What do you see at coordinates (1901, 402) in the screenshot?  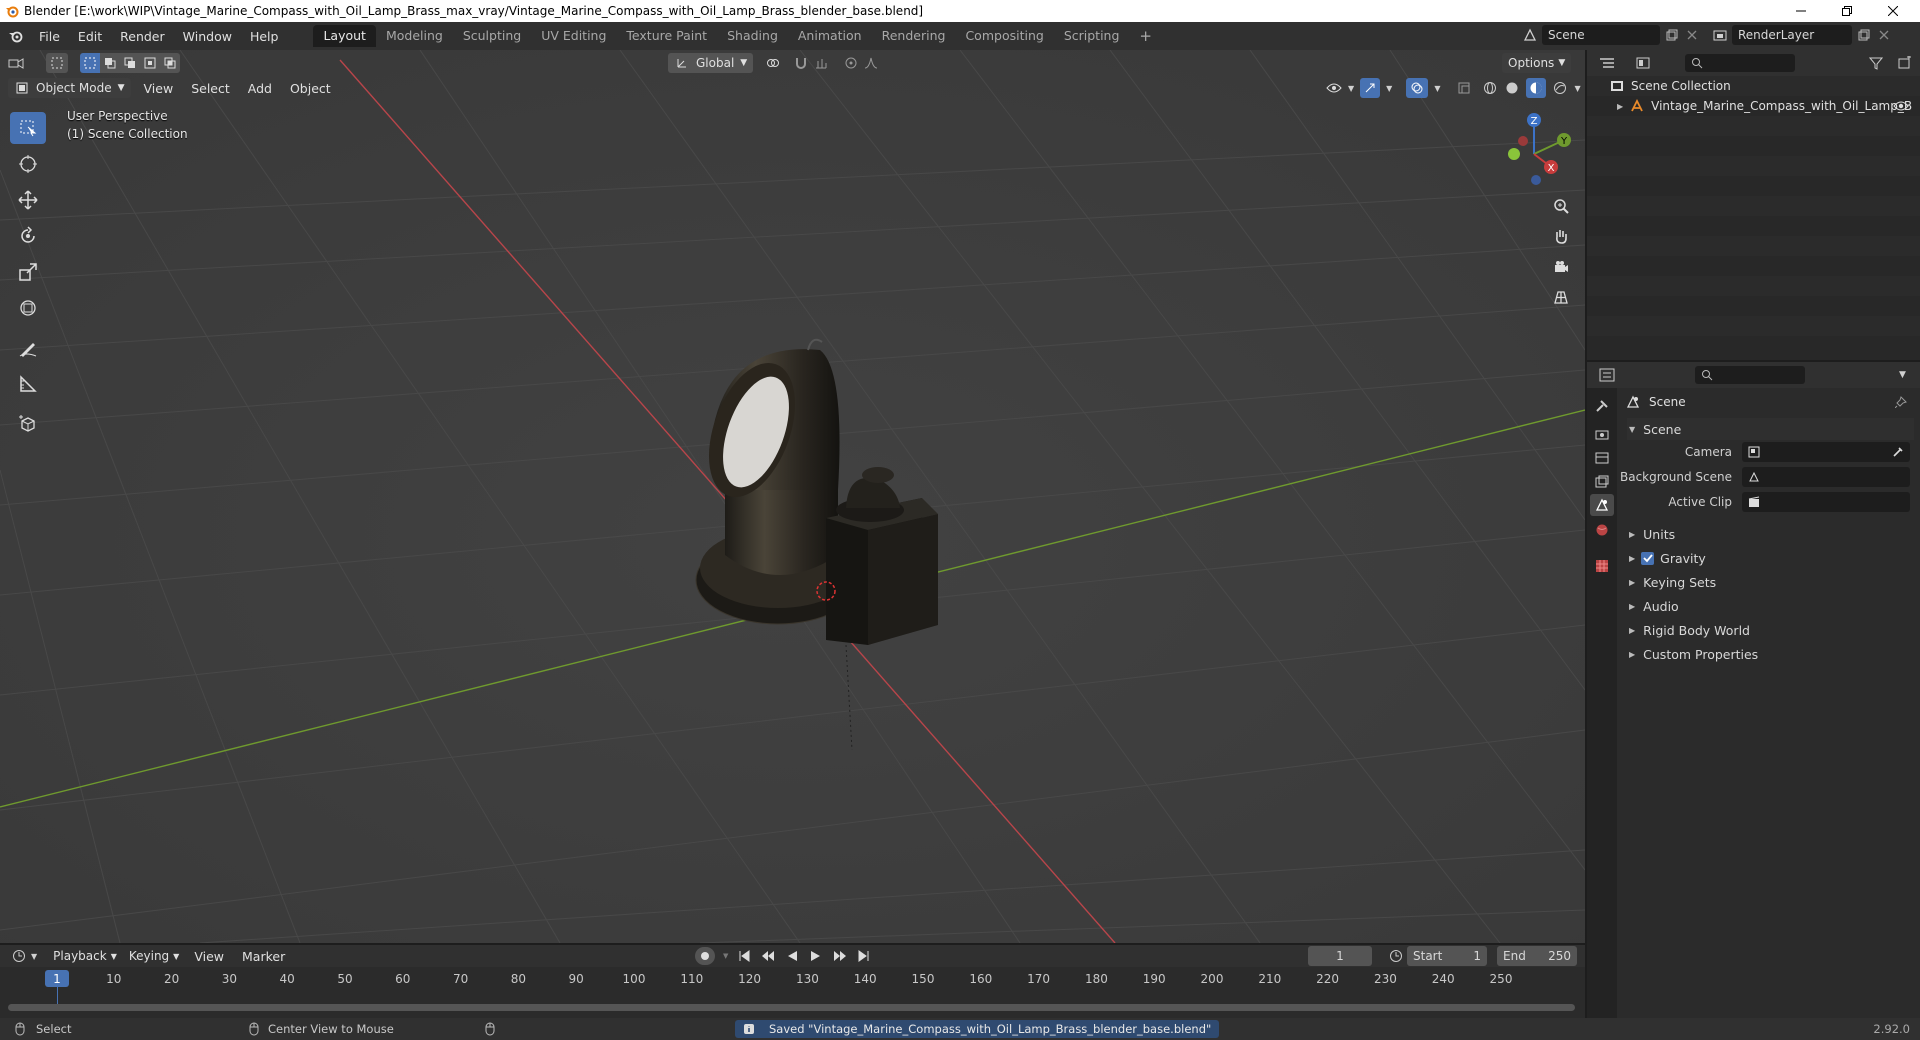 I see `pin-icon` at bounding box center [1901, 402].